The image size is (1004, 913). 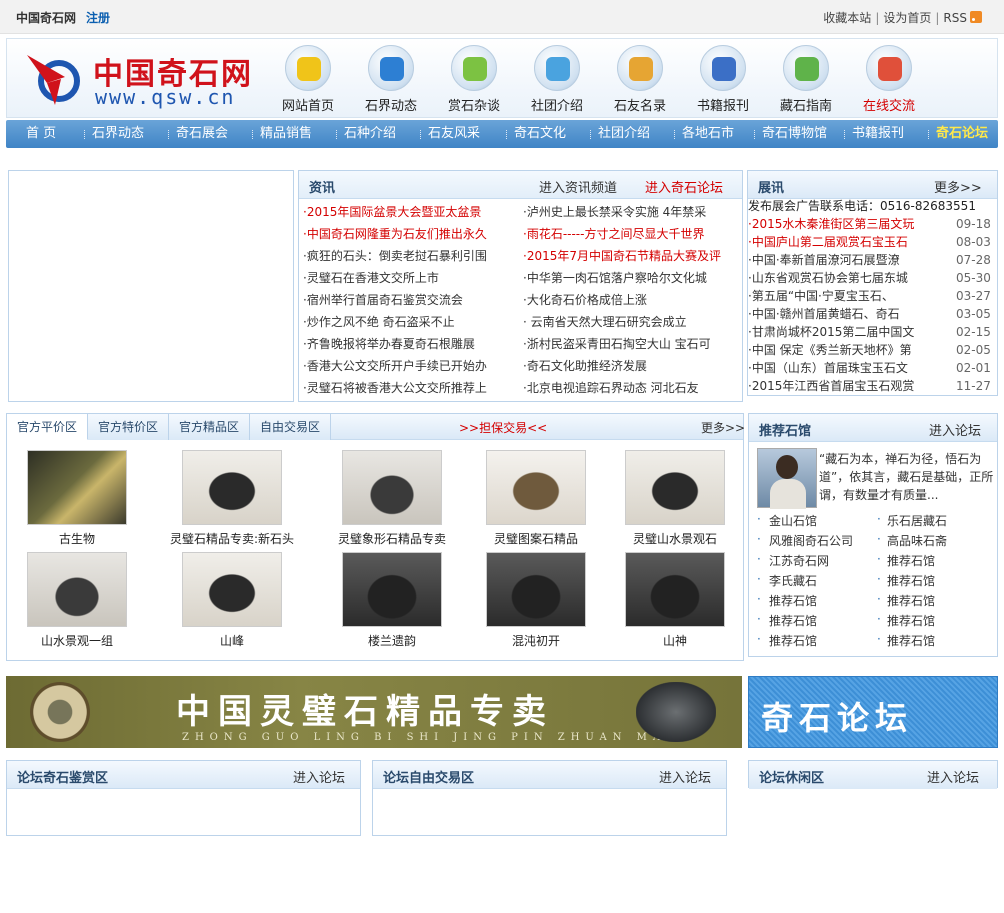 What do you see at coordinates (628, 299) in the screenshot?
I see `news-item: ·大化奇石价格成倍上涨` at bounding box center [628, 299].